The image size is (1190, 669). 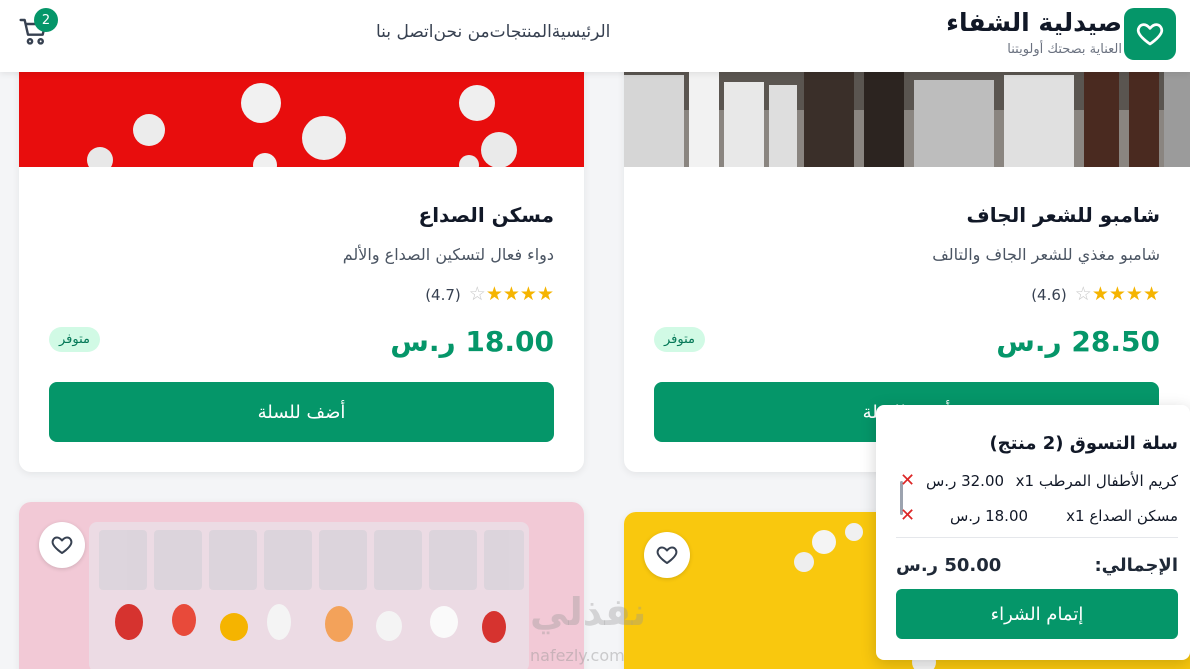 What do you see at coordinates (405, 32) in the screenshot?
I see `nav-contact: اتصل بنا` at bounding box center [405, 32].